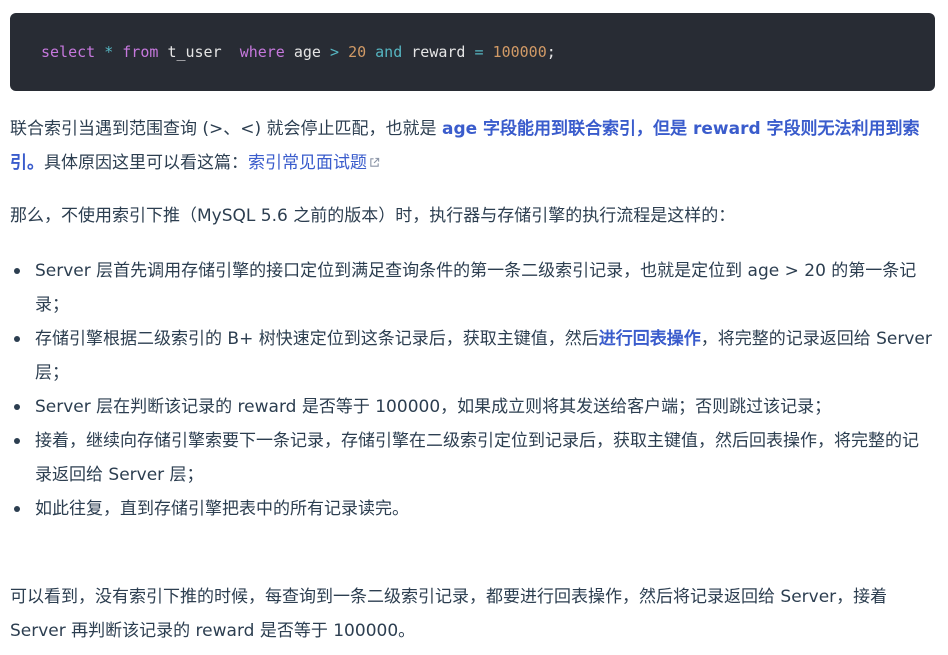  What do you see at coordinates (357, 52) in the screenshot?
I see `code-number: 20` at bounding box center [357, 52].